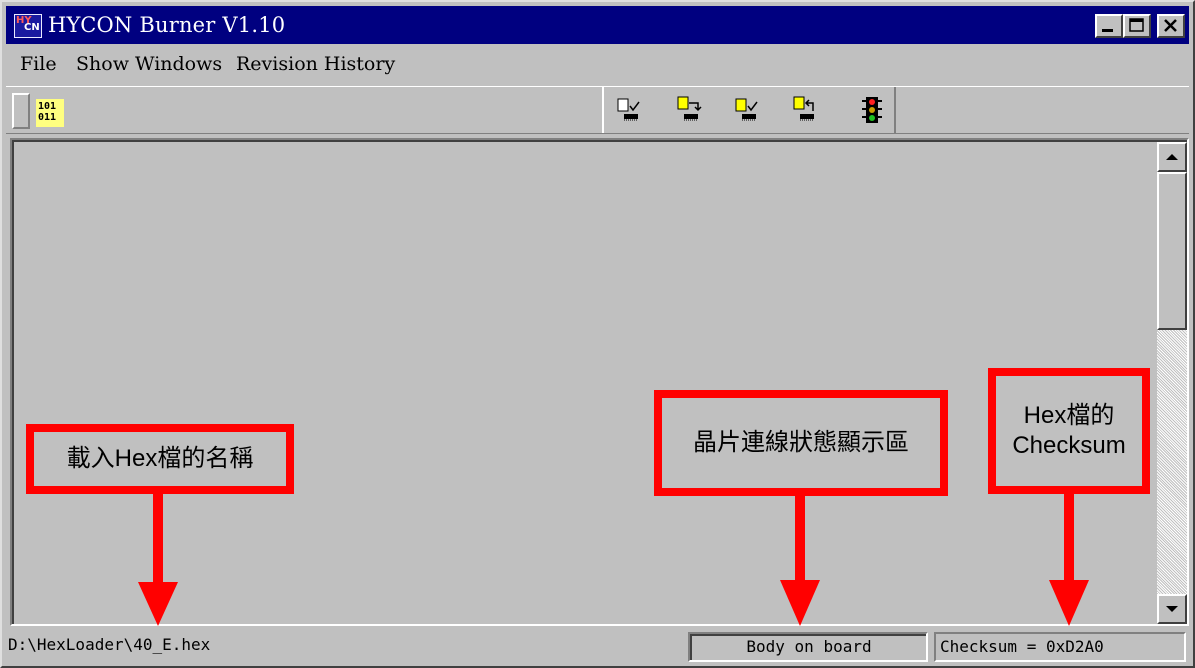 Image resolution: width=1195 pixels, height=668 pixels. Describe the element at coordinates (28, 26) in the screenshot. I see `app-logo-icon: HY CN` at that location.